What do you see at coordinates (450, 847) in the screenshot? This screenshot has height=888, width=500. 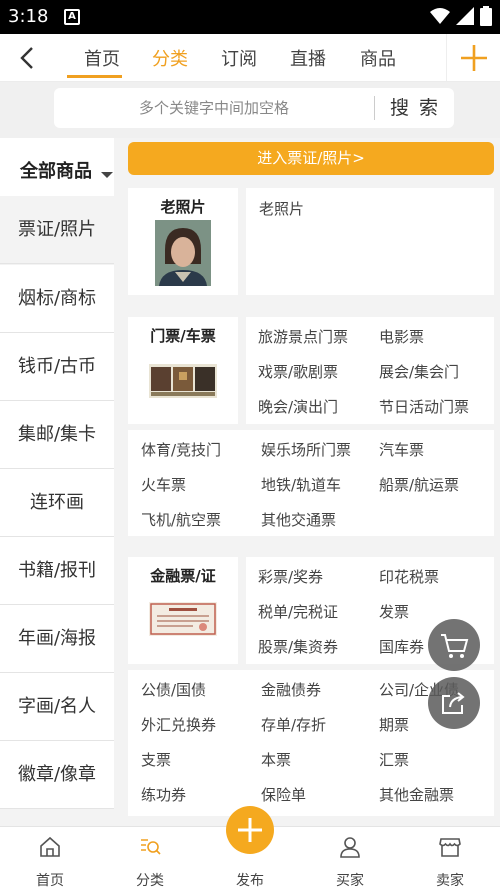 I see `shop-icon` at bounding box center [450, 847].